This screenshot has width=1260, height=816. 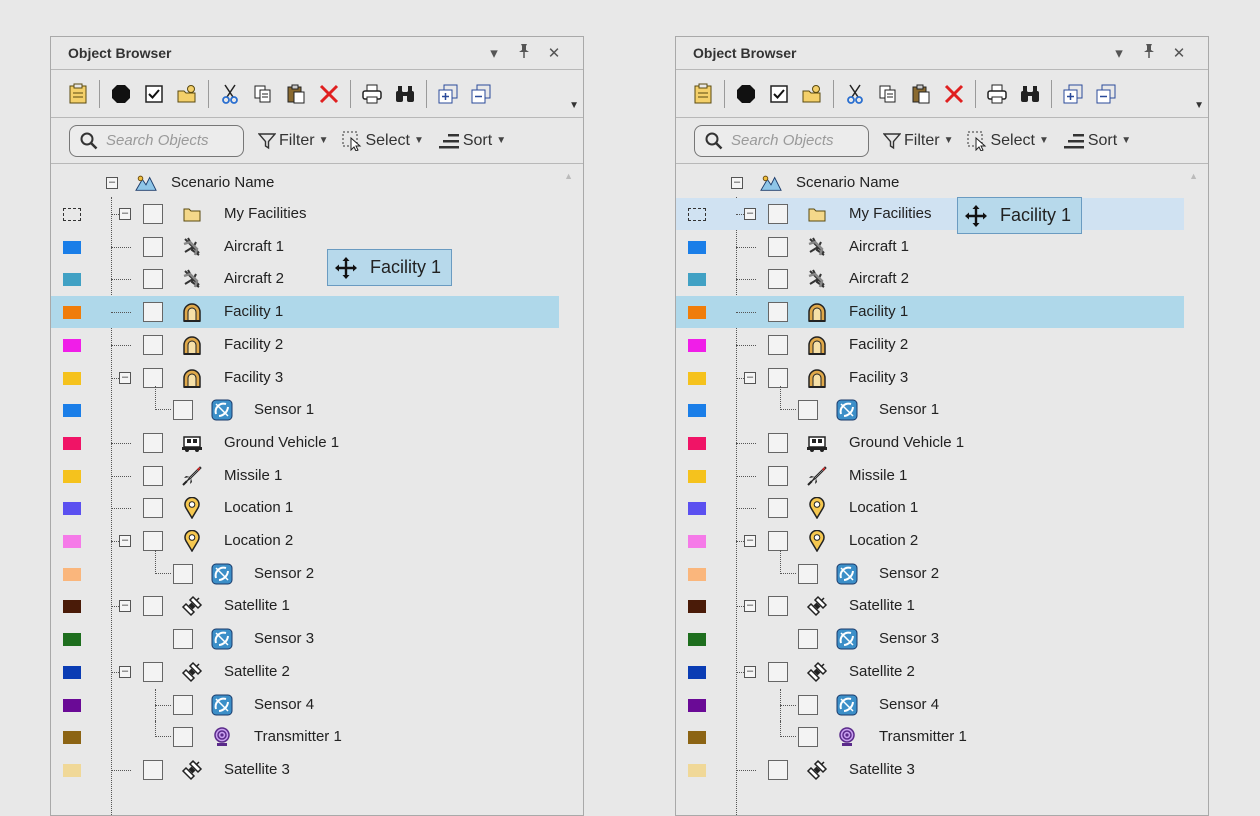 I want to click on tree-row: Satellite 3, so click(x=305, y=770).